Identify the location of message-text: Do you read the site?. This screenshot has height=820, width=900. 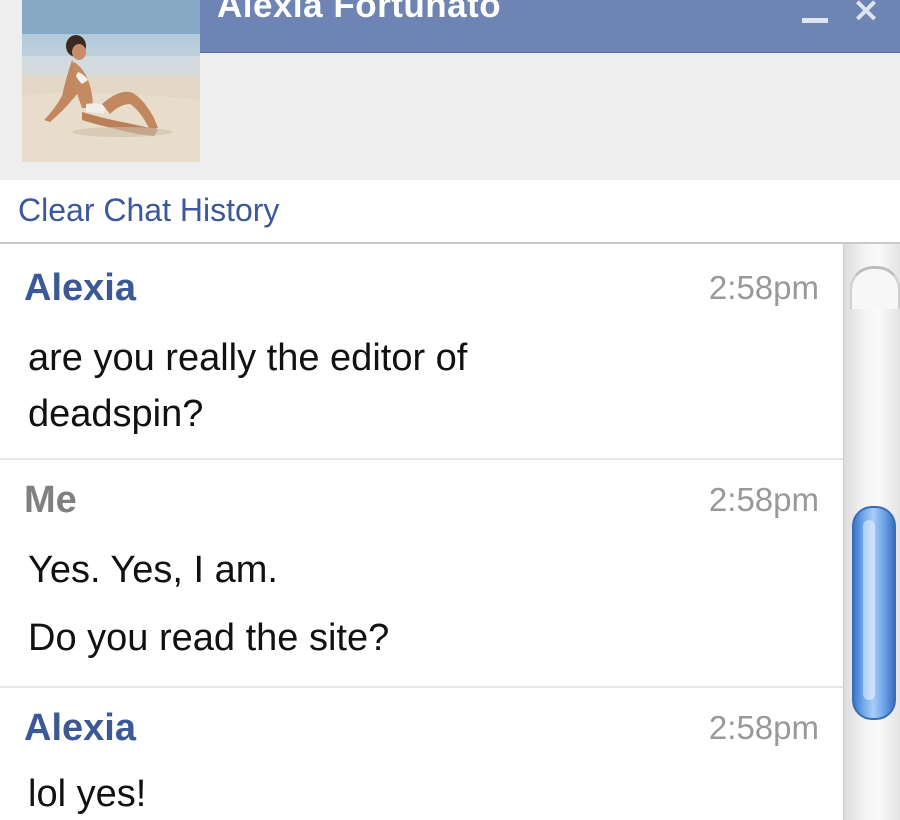
(209, 638).